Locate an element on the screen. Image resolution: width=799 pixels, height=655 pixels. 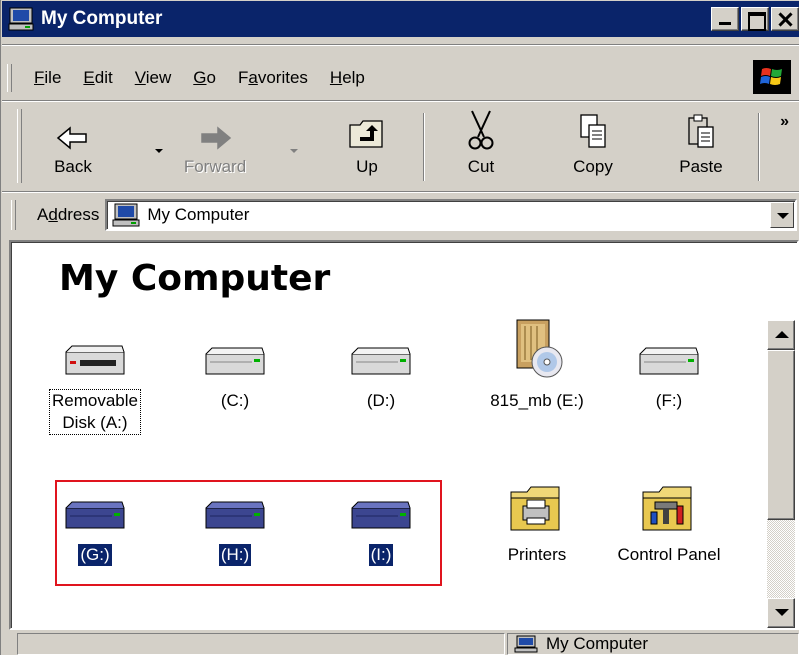
address-label: Address is located at coordinates (68, 214).